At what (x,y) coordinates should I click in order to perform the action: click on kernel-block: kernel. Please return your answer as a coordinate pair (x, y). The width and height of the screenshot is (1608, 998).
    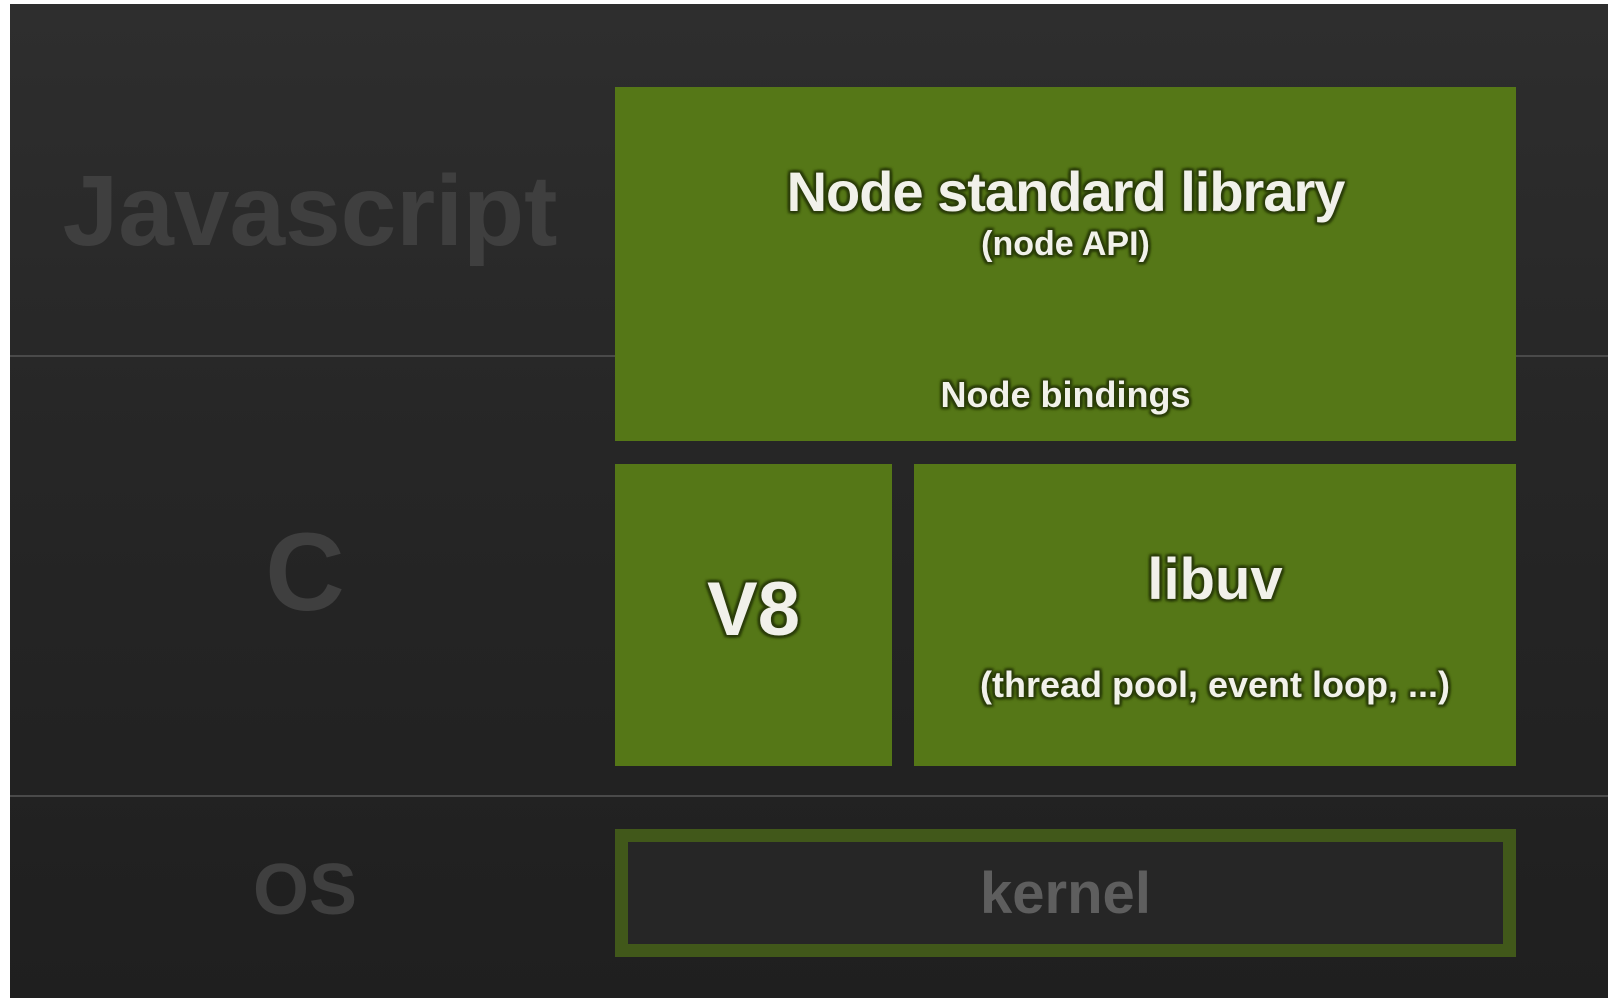
    Looking at the image, I should click on (1065, 893).